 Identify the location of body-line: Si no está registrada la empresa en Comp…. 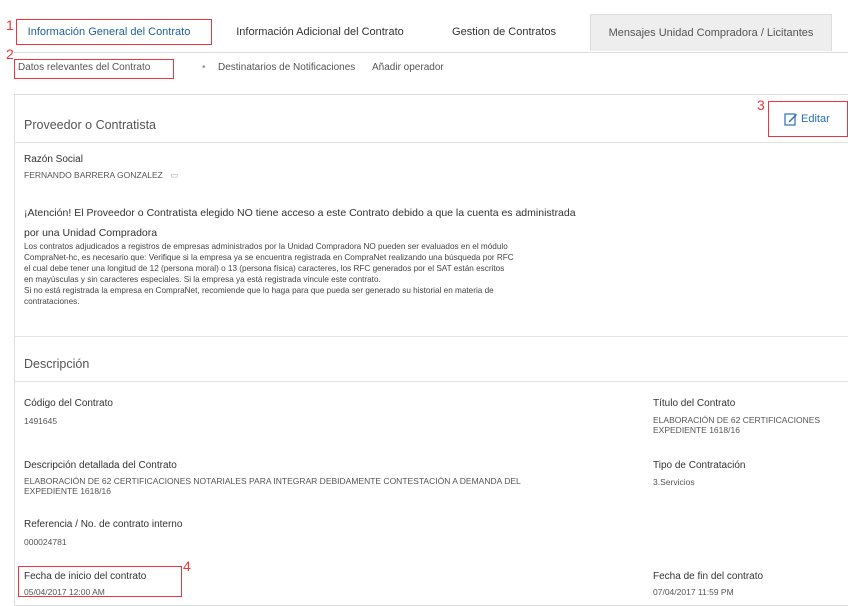
(259, 290).